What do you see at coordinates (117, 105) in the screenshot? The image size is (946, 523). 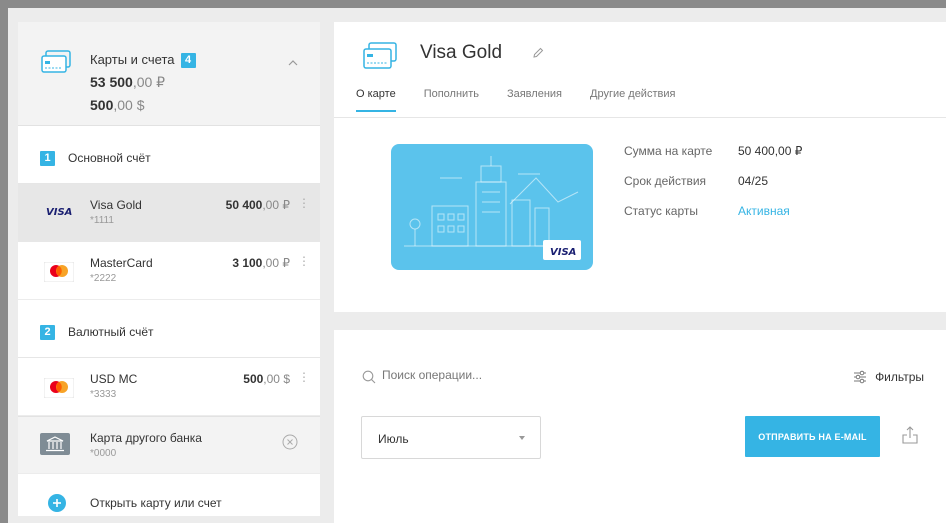 I see `total-usd: 500,00 $` at bounding box center [117, 105].